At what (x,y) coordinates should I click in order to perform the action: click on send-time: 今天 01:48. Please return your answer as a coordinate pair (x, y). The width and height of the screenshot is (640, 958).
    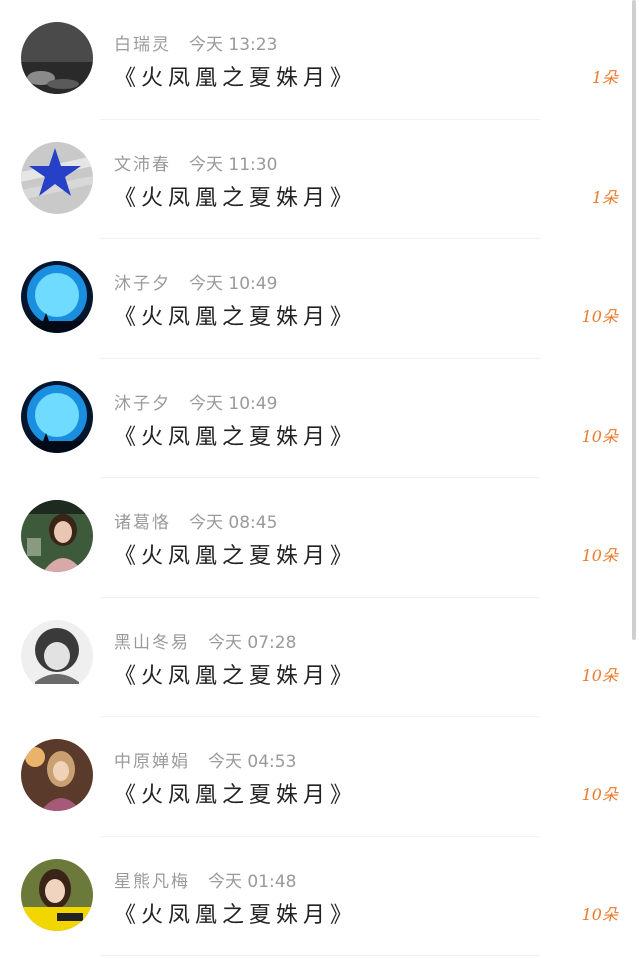
    Looking at the image, I should click on (252, 881).